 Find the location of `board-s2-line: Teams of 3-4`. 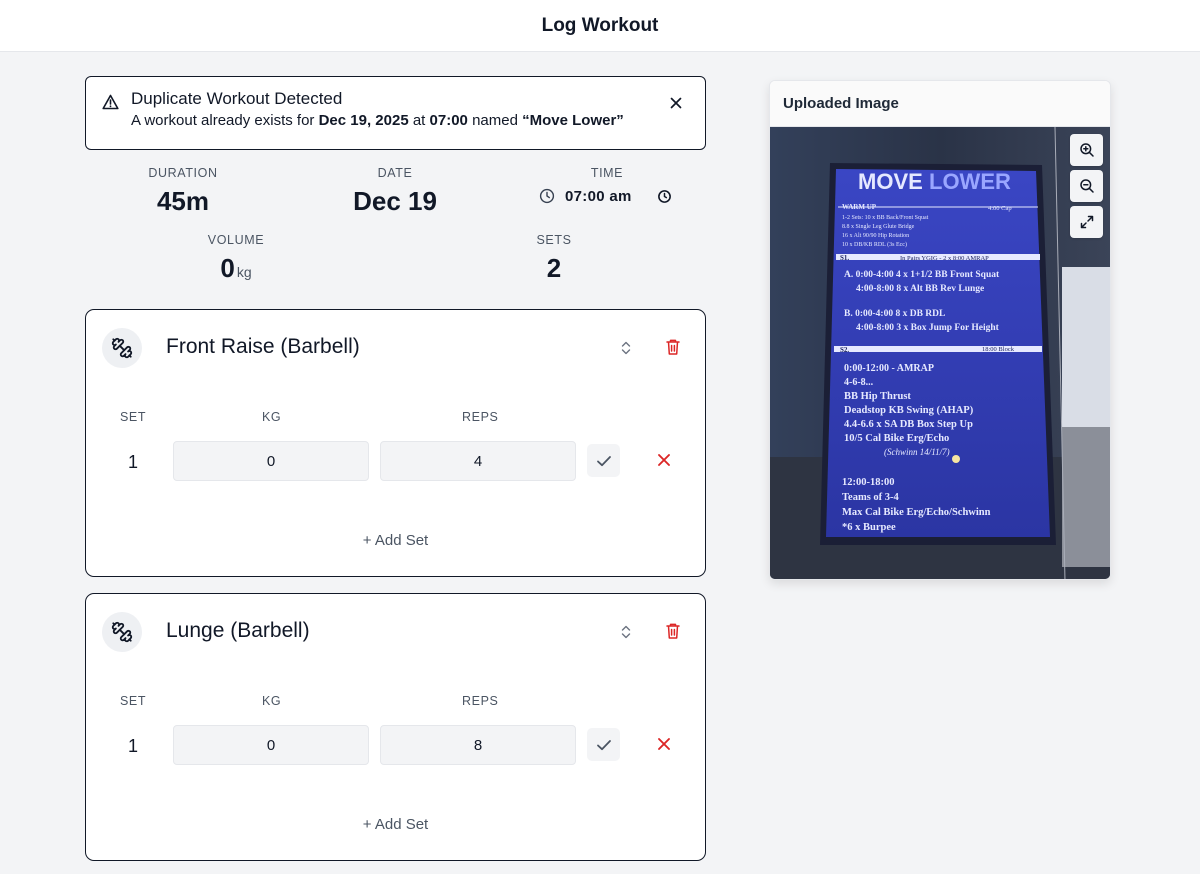

board-s2-line: Teams of 3-4 is located at coordinates (870, 497).